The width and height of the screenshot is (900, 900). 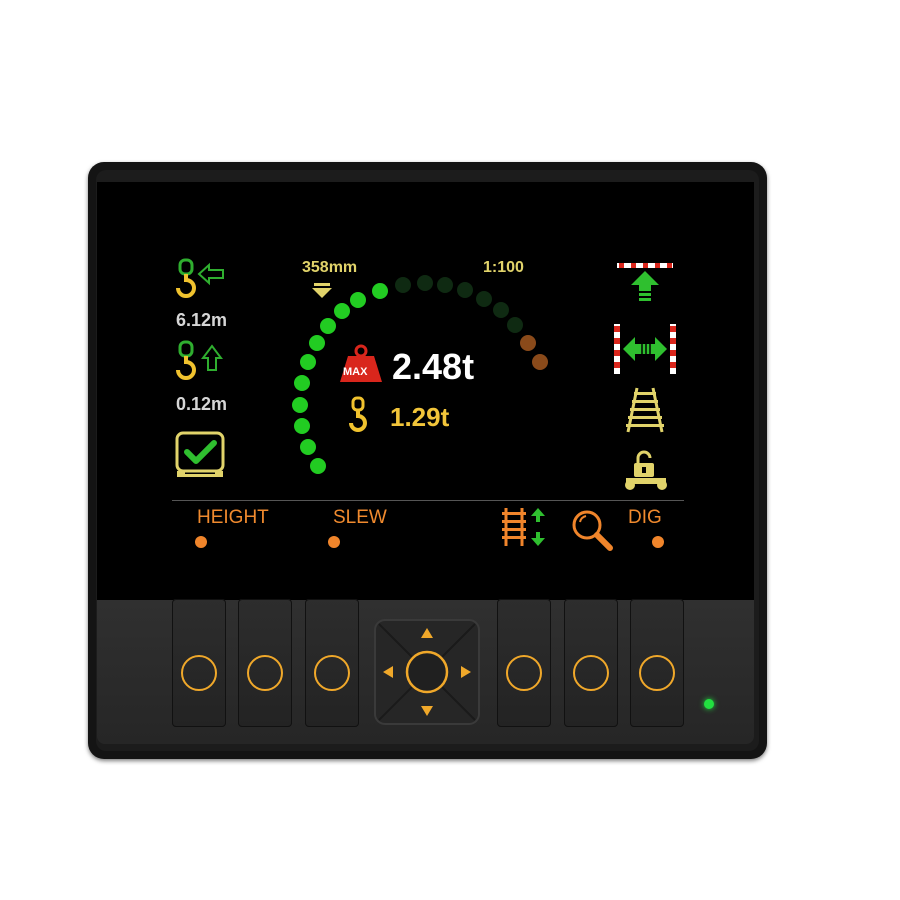 I want to click on slew-mode-indicator, so click(x=334, y=542).